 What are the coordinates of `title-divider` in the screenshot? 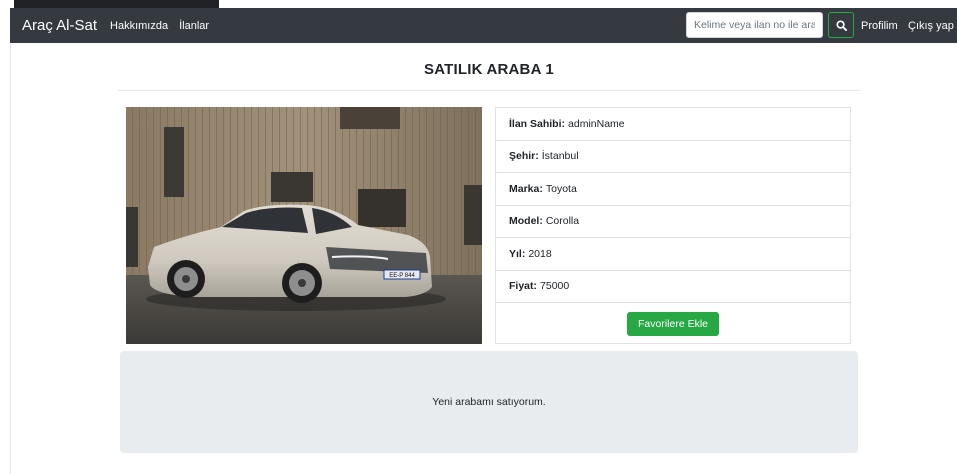 It's located at (489, 90).